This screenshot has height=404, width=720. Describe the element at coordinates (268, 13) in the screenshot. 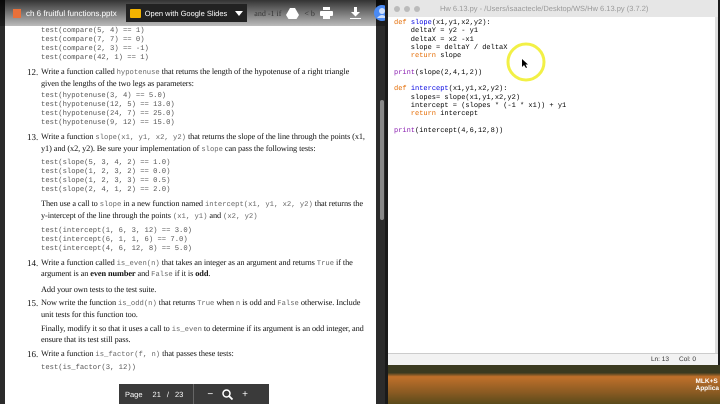

I see `document-text-fragment: and -1 if` at that location.